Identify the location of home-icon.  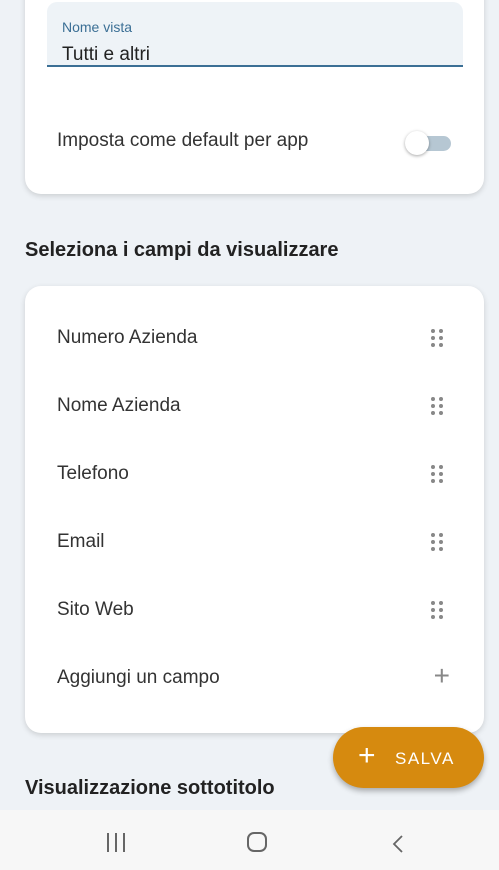
(257, 842).